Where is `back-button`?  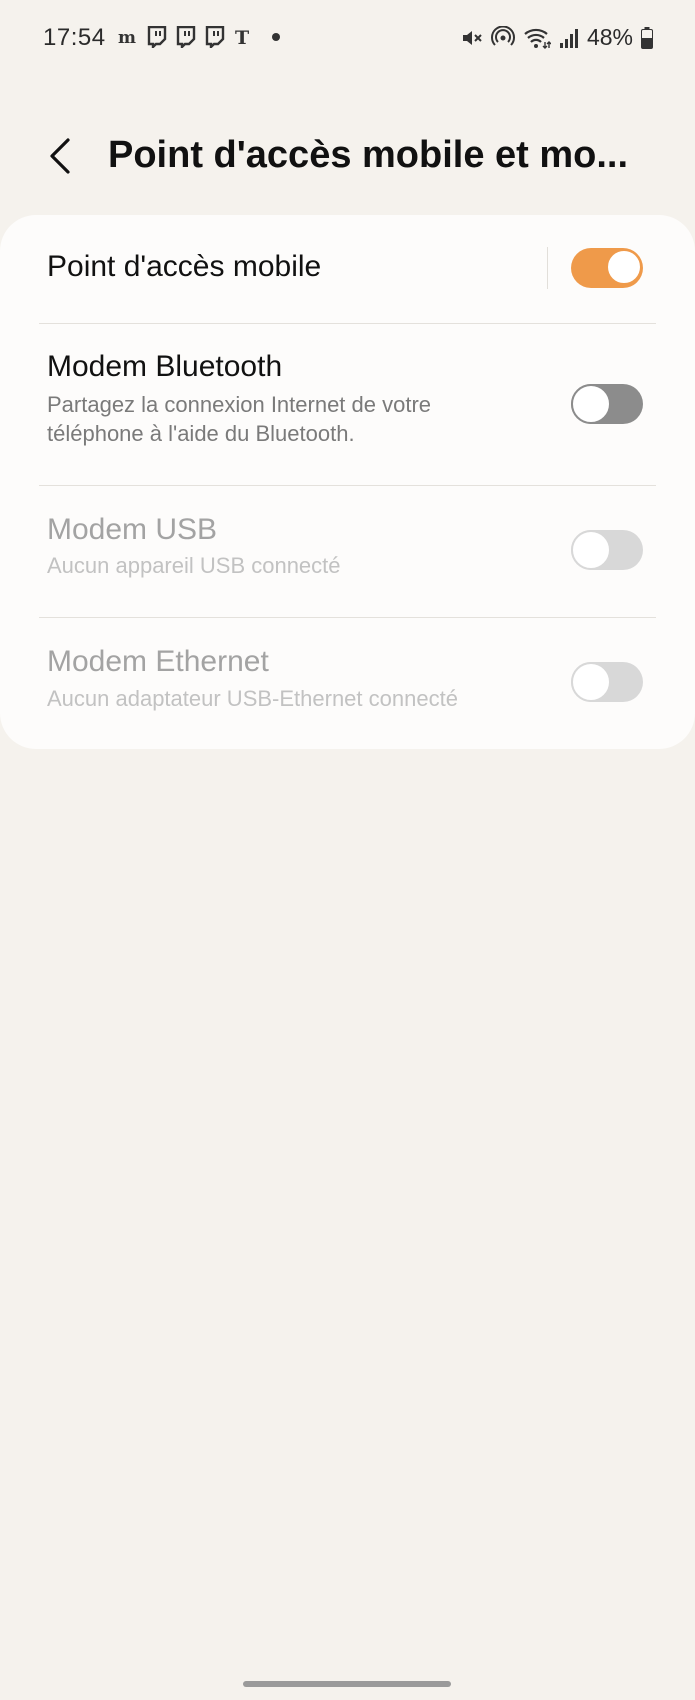
back-button is located at coordinates (60, 156).